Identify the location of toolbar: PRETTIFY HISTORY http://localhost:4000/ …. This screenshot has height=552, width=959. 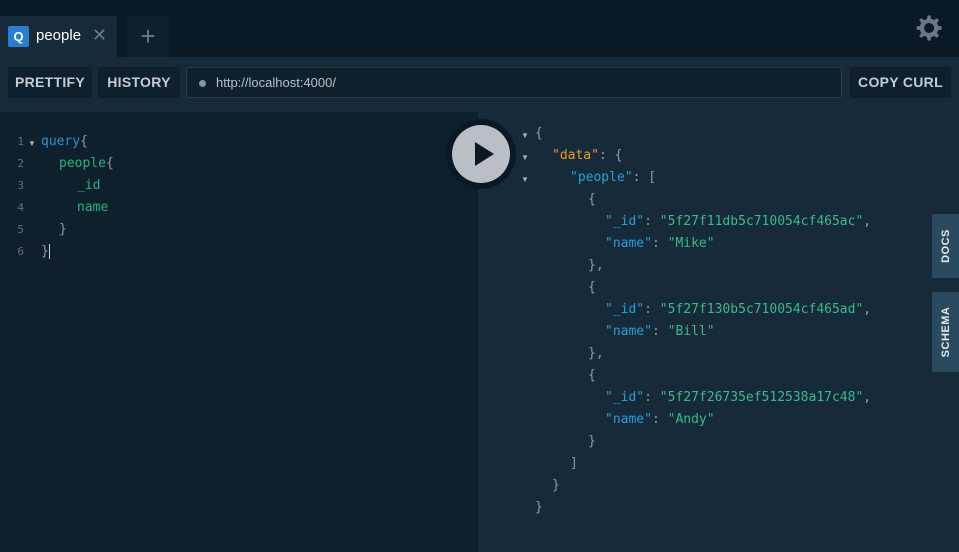
(479, 84).